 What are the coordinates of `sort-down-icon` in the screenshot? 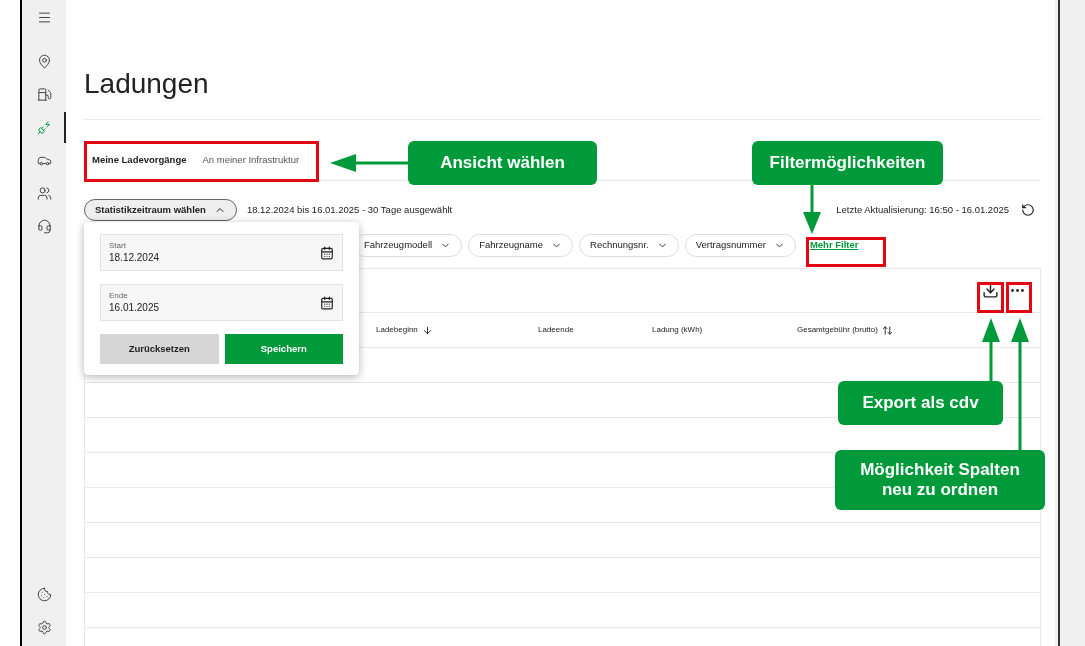 It's located at (427, 330).